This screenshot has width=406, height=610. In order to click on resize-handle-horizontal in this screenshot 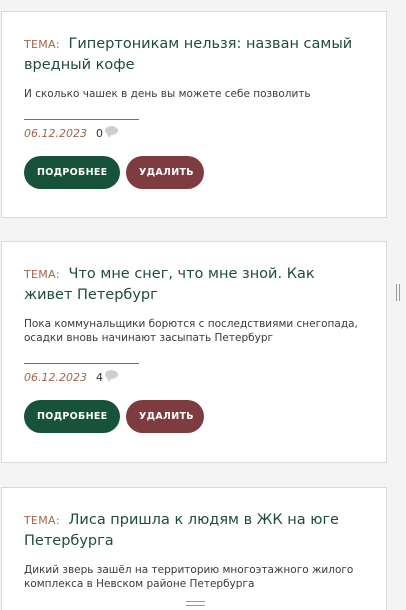, I will do `click(195, 603)`.